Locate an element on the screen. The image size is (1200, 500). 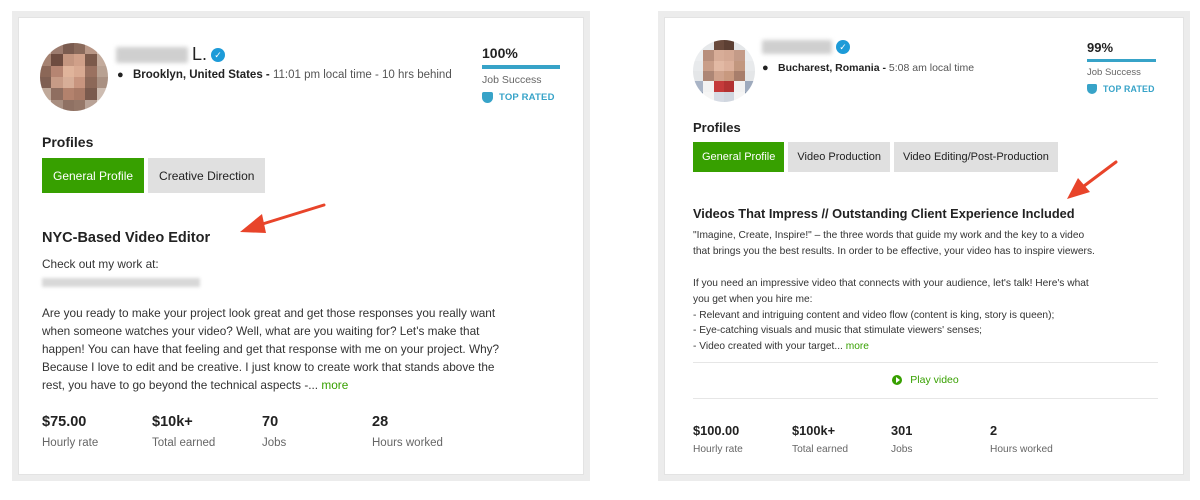
stat-hourly-rate: $100.00 Hourly rate is located at coordinates (742, 439).